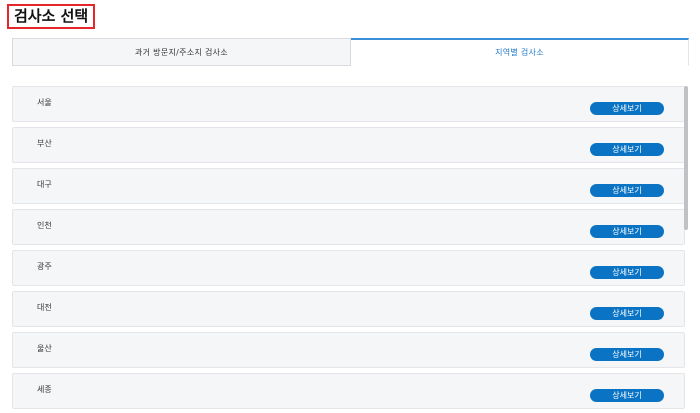 The image size is (700, 413). Describe the element at coordinates (44, 225) in the screenshot. I see `region-name: 인천` at that location.